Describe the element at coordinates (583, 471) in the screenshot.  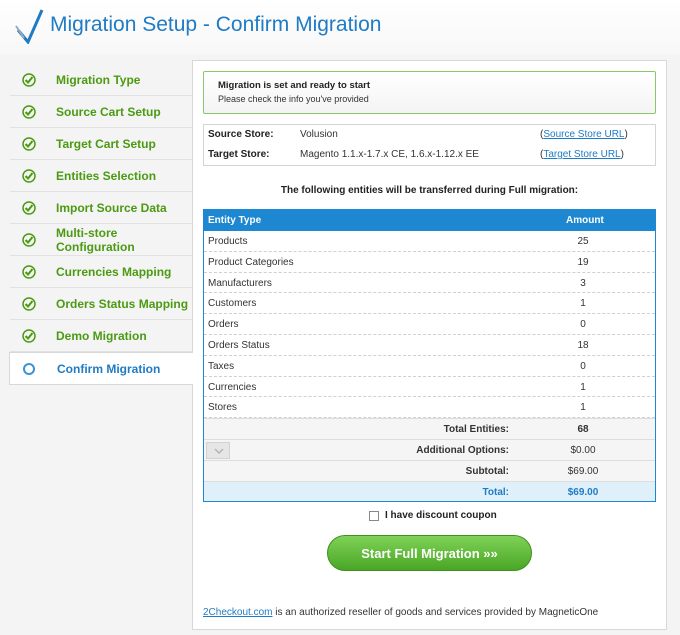
I see `subtotal-value: $69.00` at that location.